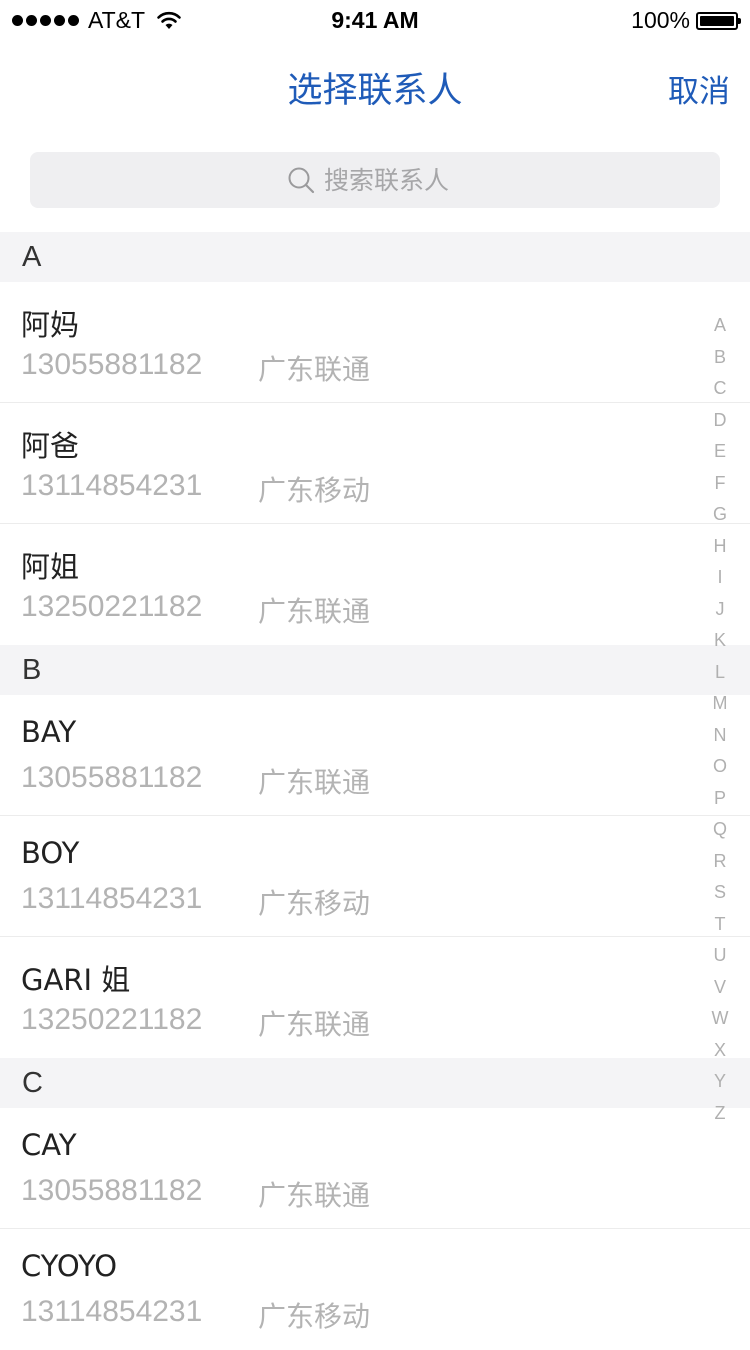 The width and height of the screenshot is (750, 1350). What do you see at coordinates (375, 997) in the screenshot?
I see `contact-row: GARI 姐 13250221182 广东联通` at bounding box center [375, 997].